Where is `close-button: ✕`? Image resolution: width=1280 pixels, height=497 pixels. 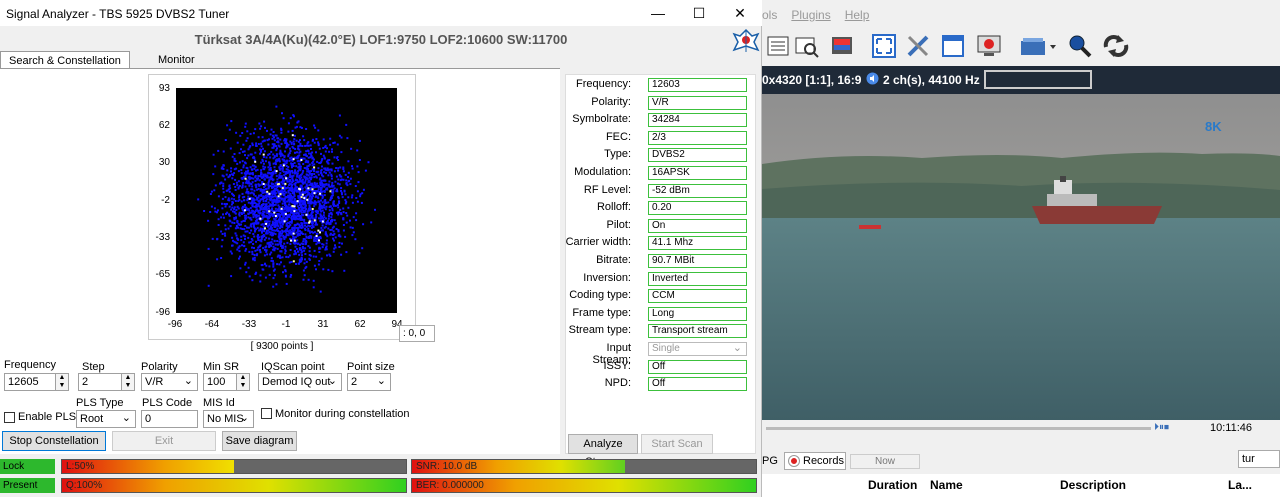 close-button: ✕ is located at coordinates (740, 13).